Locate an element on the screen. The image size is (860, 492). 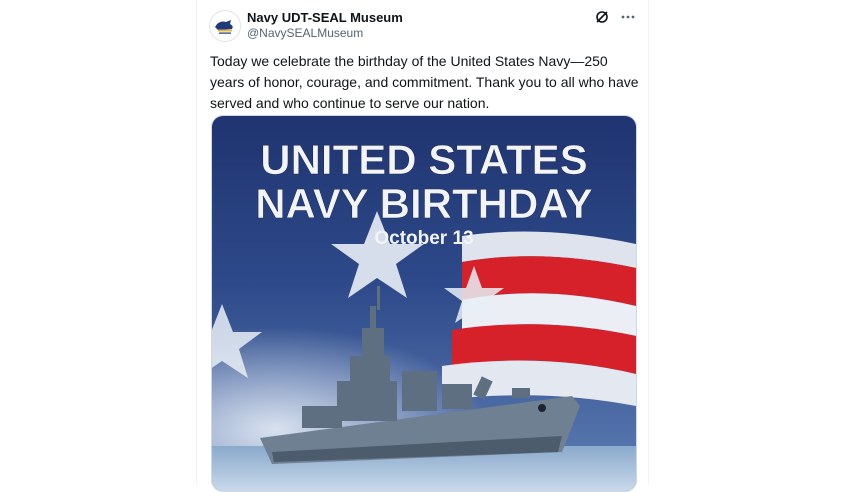
more-horizontal-icon is located at coordinates (628, 17).